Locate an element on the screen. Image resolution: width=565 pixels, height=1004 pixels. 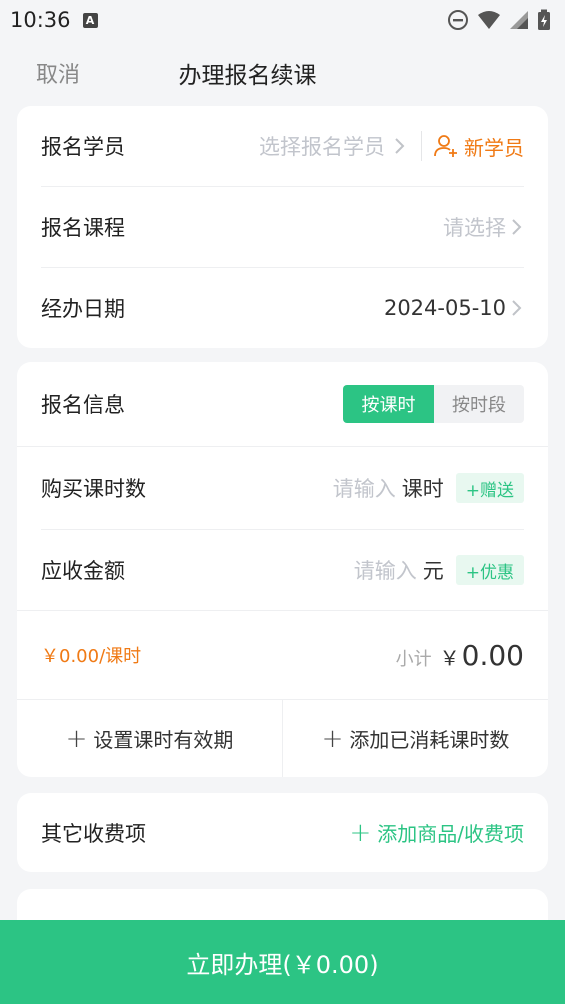
select-student-field: 选择报名学员 is located at coordinates (322, 146).